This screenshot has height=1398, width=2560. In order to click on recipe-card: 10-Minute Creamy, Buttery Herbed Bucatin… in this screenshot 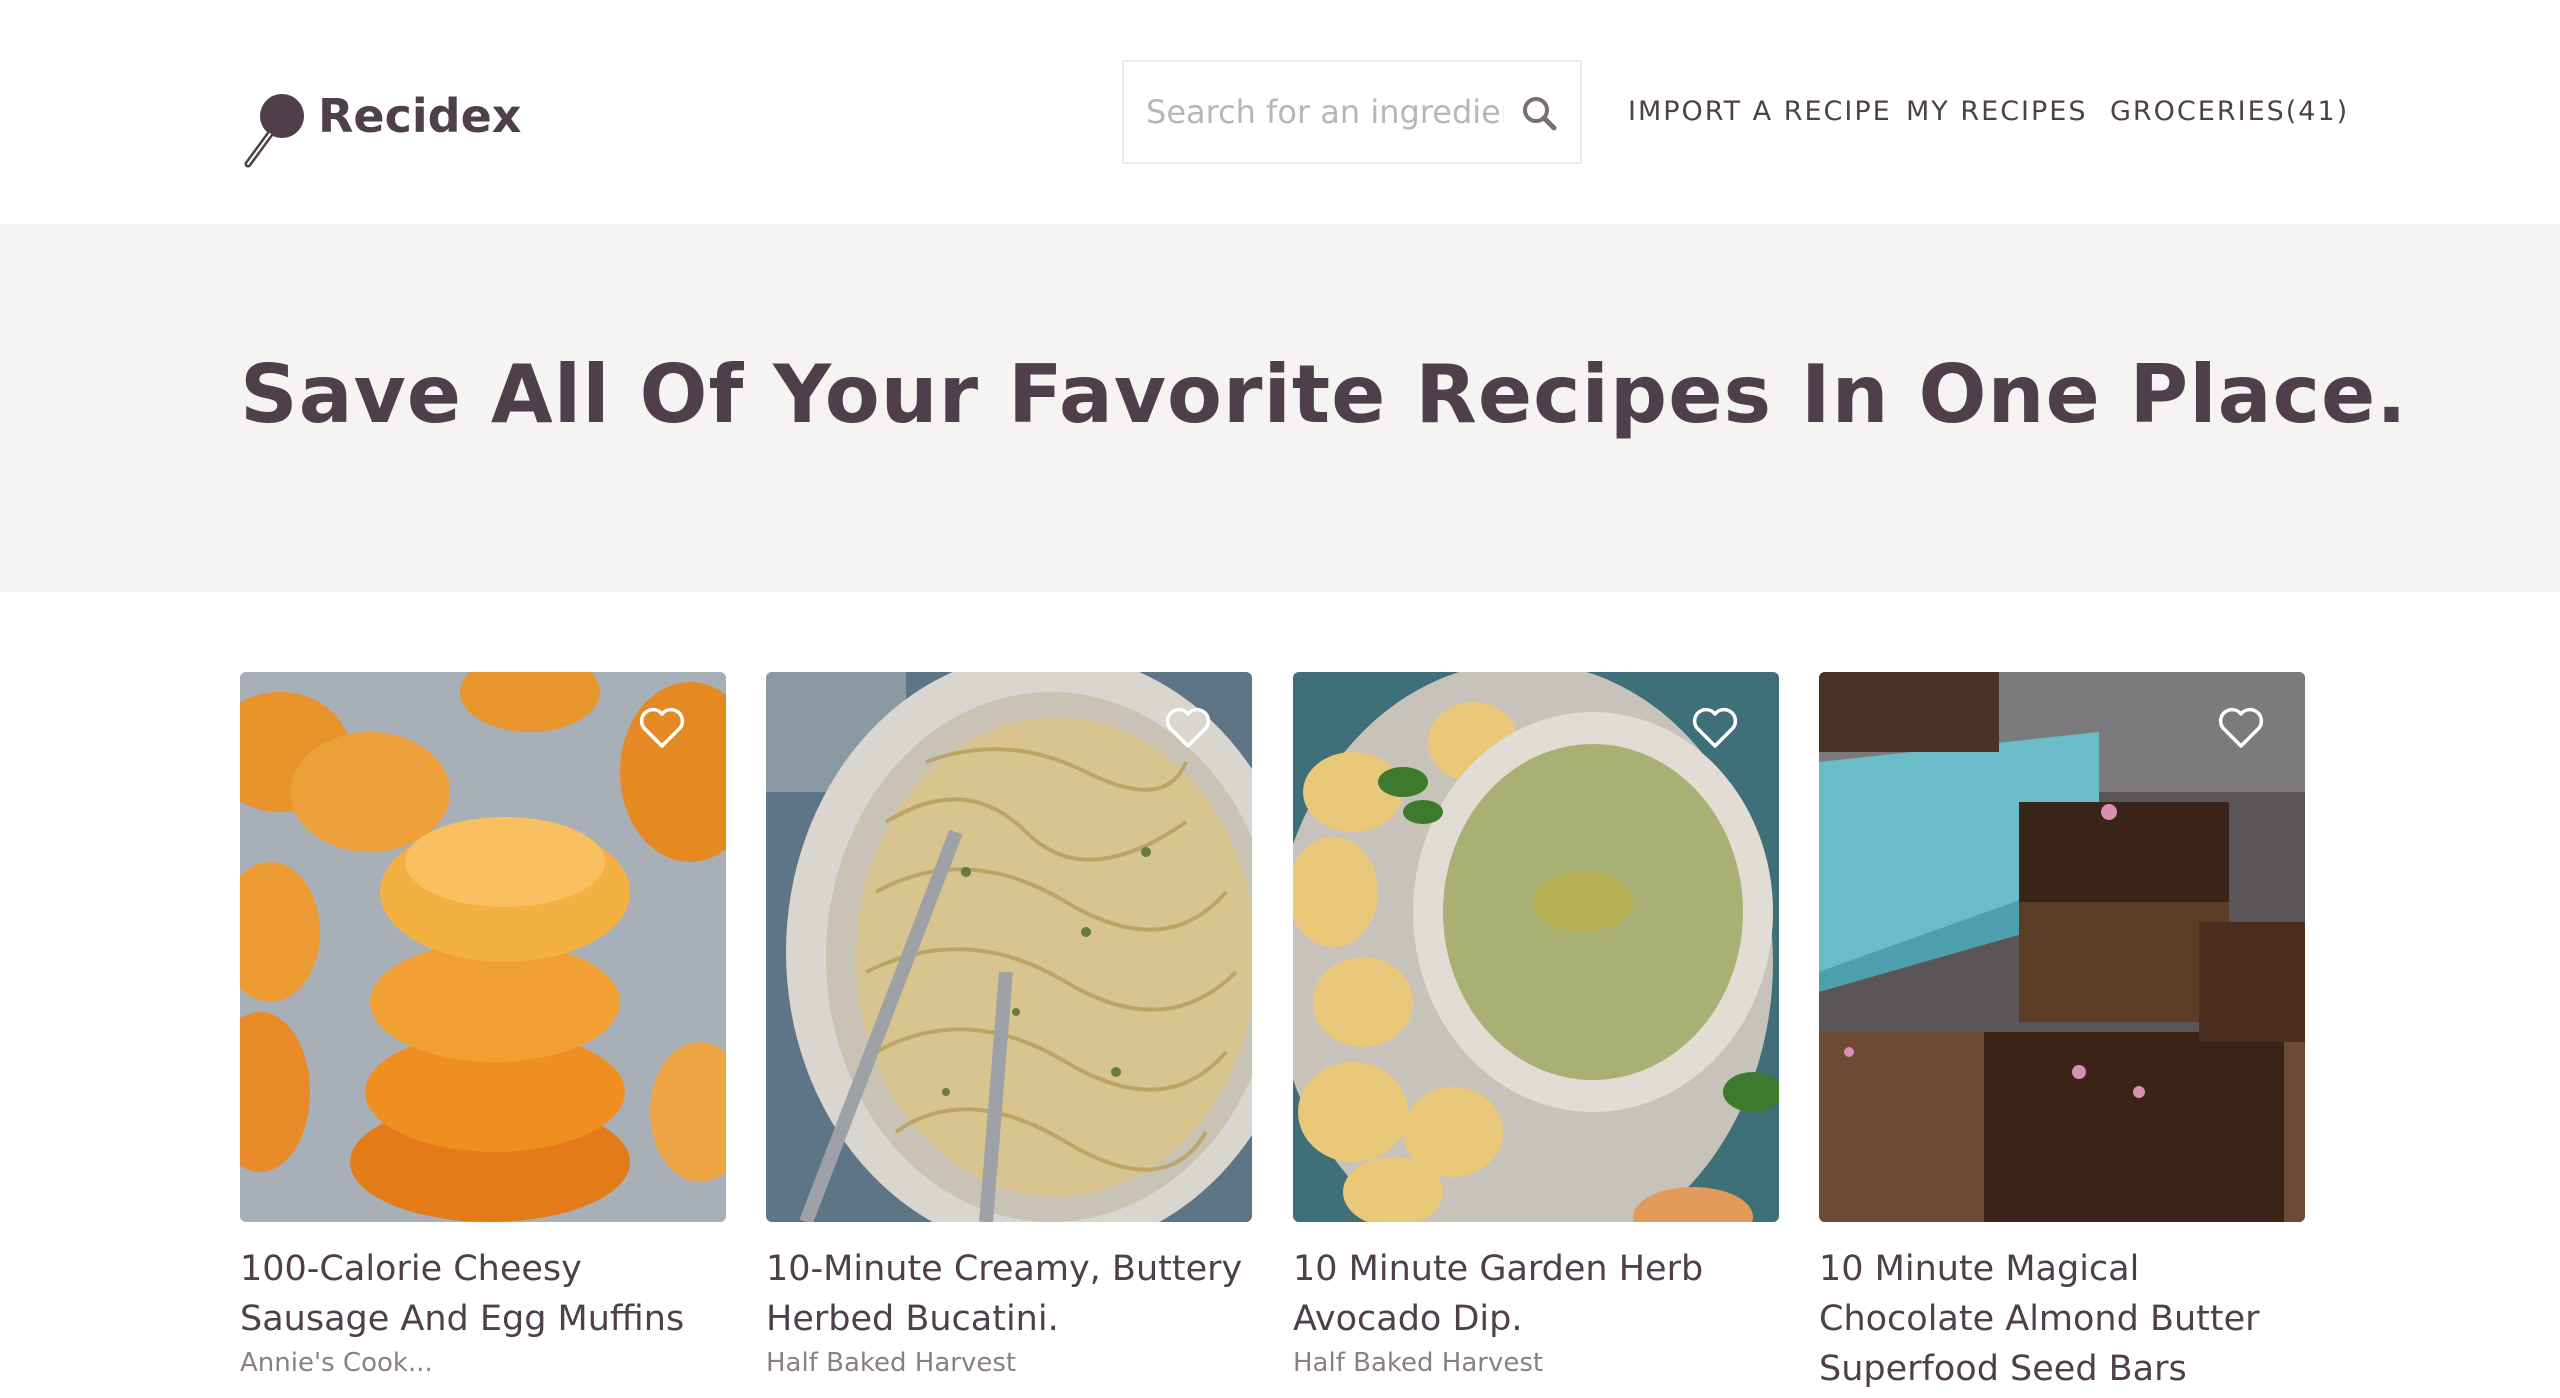, I will do `click(1009, 1025)`.